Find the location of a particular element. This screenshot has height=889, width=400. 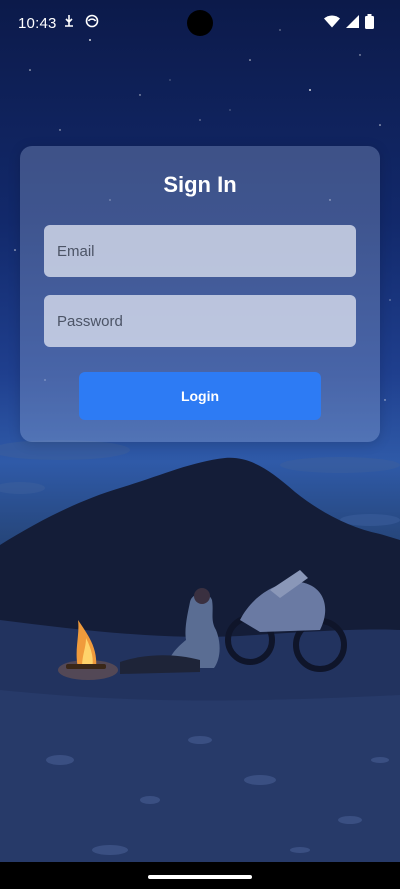

status-bar: 10:43 is located at coordinates (200, 24).